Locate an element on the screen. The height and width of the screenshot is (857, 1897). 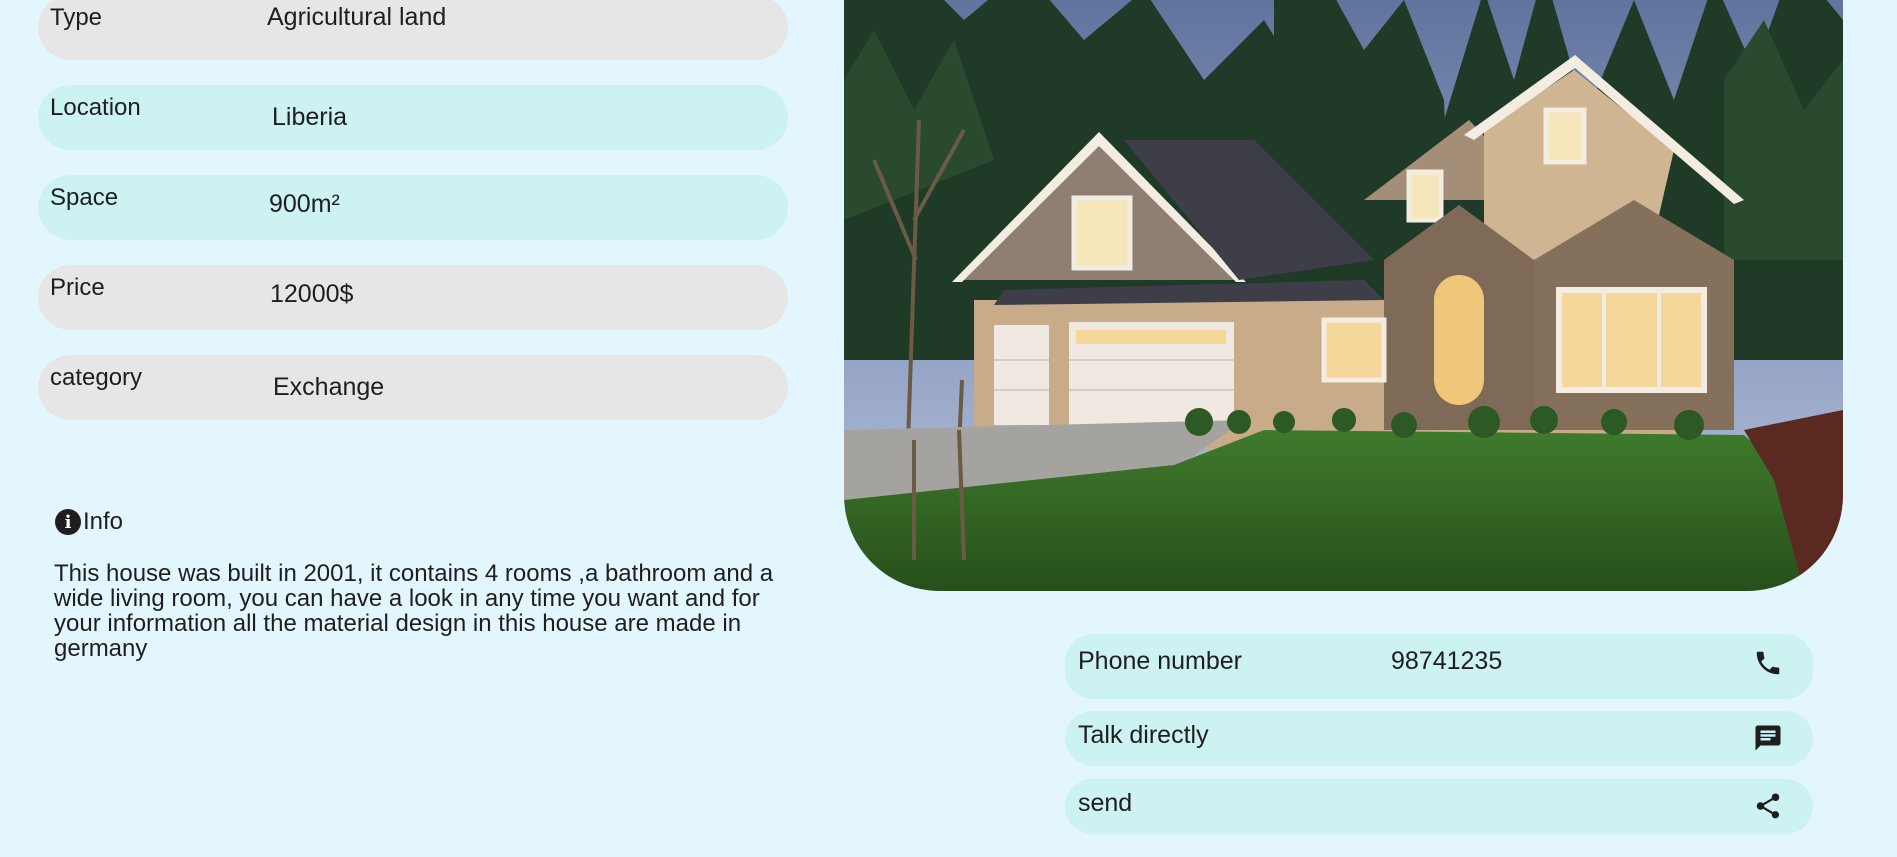
phone-icon is located at coordinates (1768, 663).